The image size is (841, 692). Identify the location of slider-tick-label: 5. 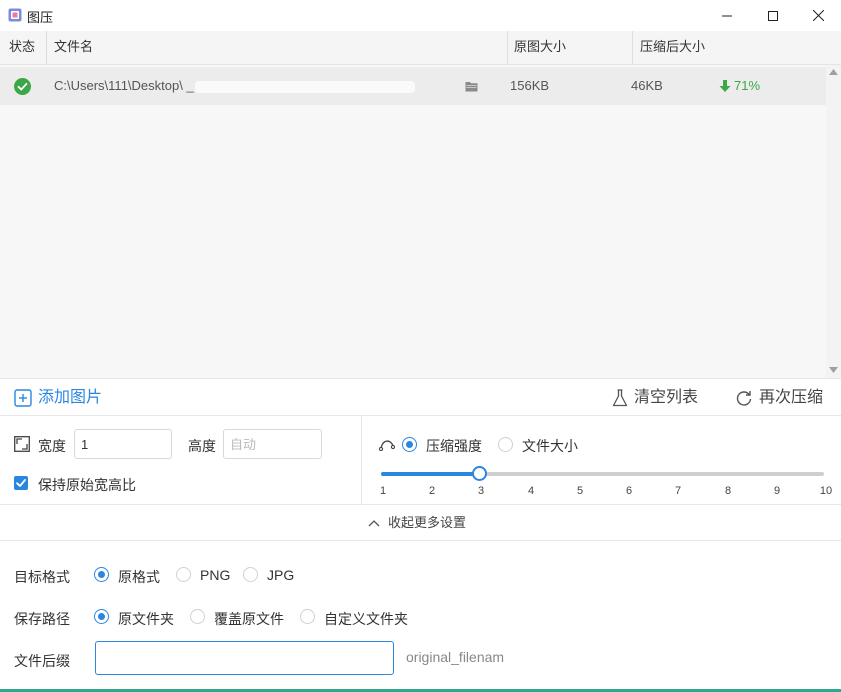
(580, 491).